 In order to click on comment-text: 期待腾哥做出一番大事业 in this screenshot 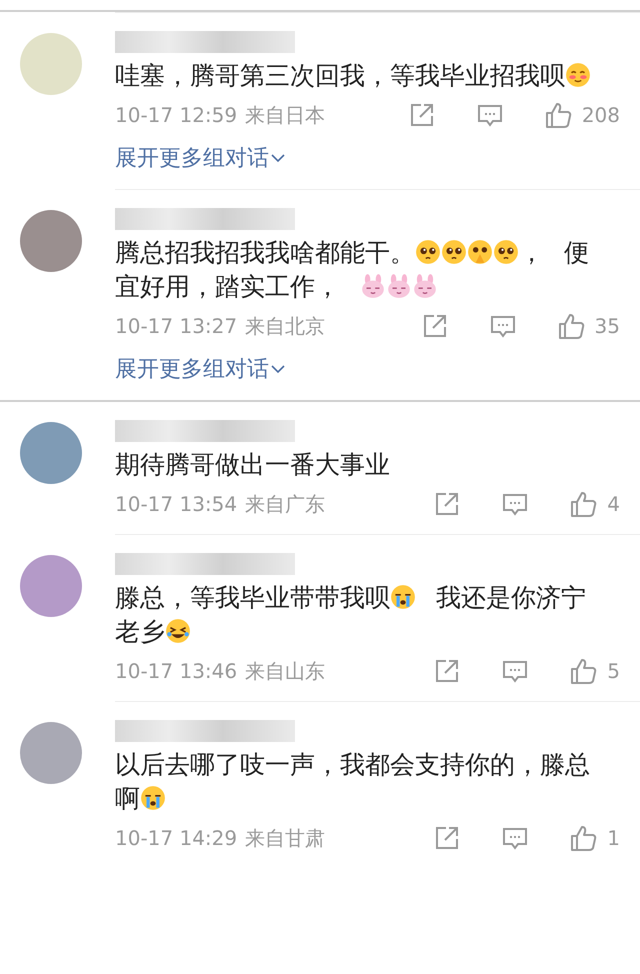, I will do `click(253, 465)`.